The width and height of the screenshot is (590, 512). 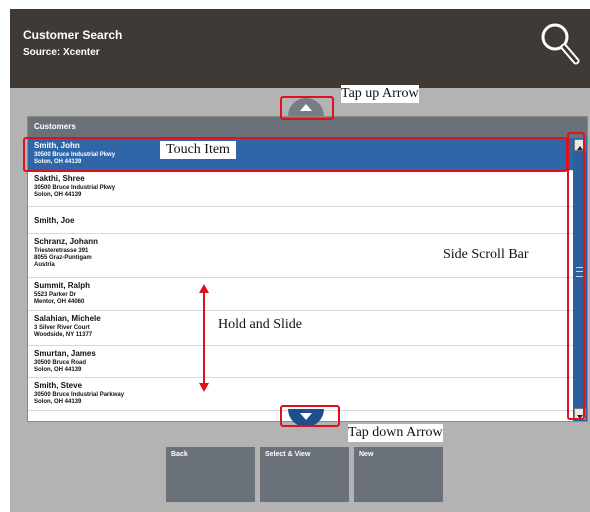 What do you see at coordinates (75, 188) in the screenshot?
I see `customer-address-line: 30500 Bruce Industrial Pkwy` at bounding box center [75, 188].